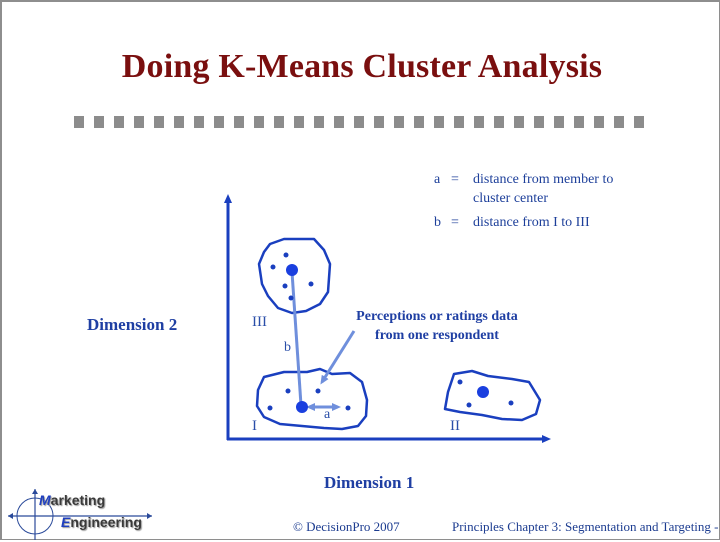 This screenshot has height=542, width=720. Describe the element at coordinates (292, 270) in the screenshot. I see `cluster-iii-center` at that location.